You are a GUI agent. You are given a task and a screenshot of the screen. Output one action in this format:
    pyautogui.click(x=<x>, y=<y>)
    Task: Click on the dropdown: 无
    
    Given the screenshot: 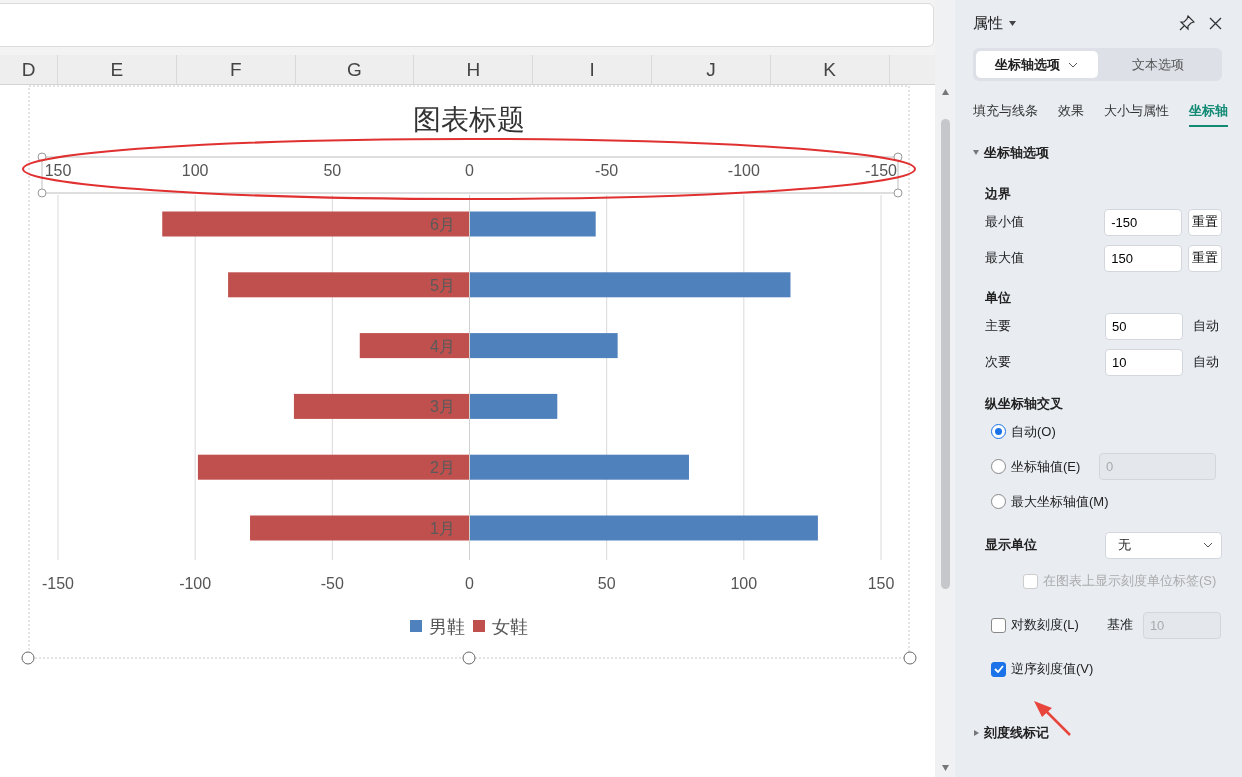 What is the action you would take?
    pyautogui.click(x=1163, y=545)
    